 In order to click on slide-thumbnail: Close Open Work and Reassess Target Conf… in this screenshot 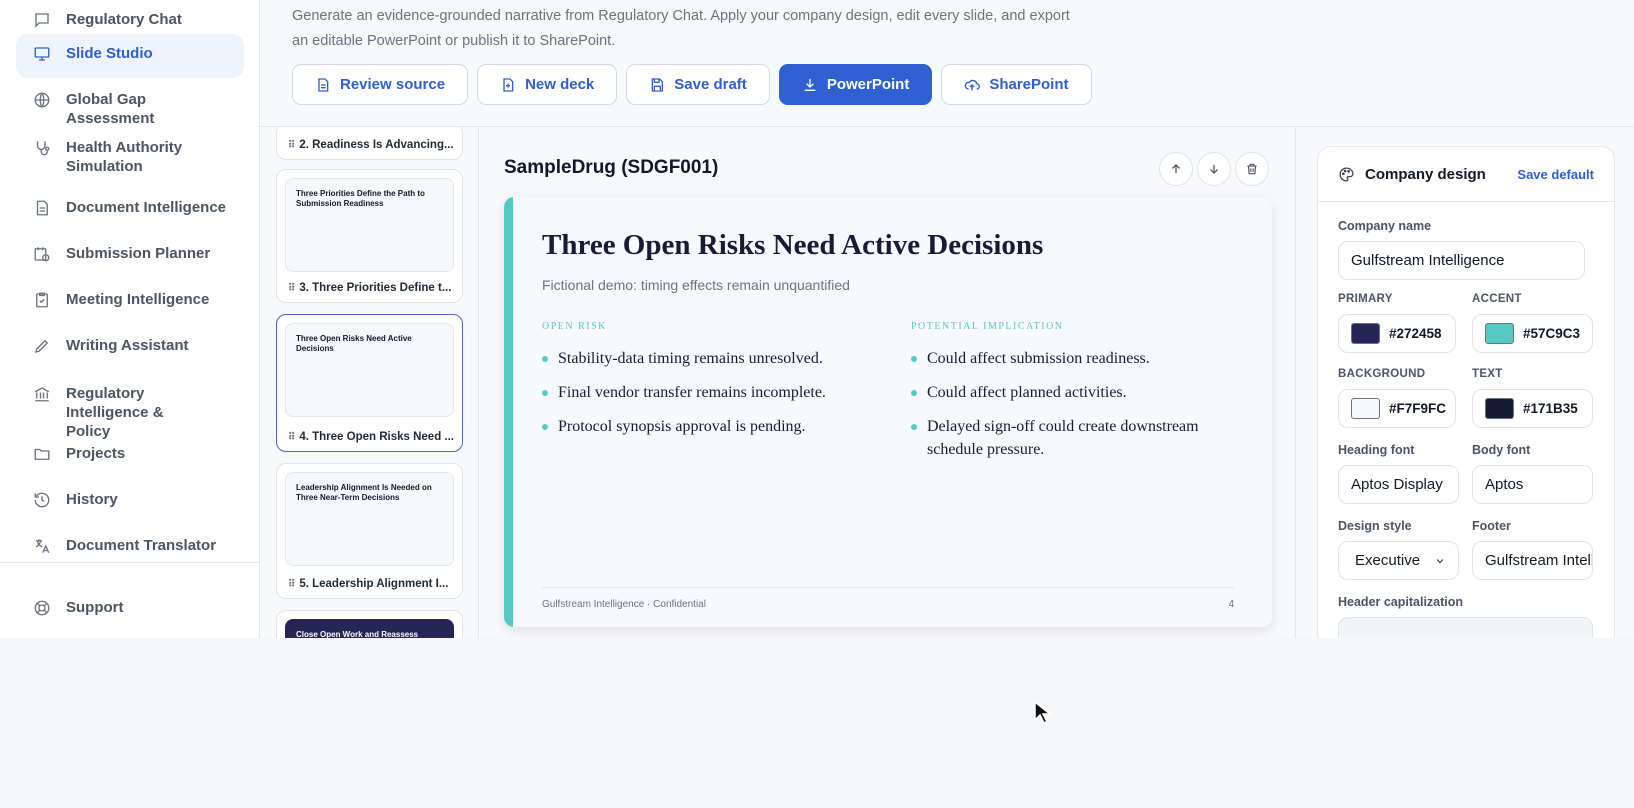, I will do `click(369, 624)`.